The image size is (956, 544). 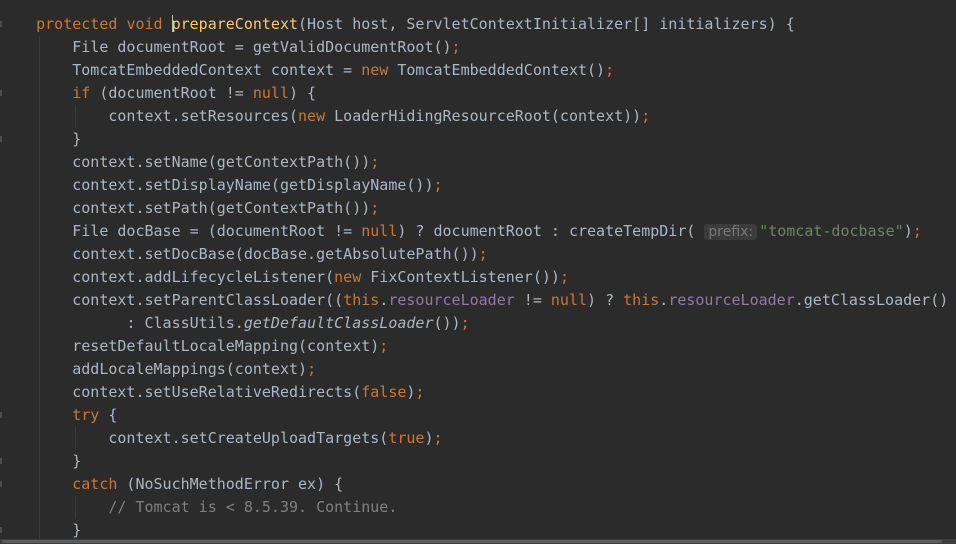 I want to click on horizontal-scrollbar, so click(x=478, y=541).